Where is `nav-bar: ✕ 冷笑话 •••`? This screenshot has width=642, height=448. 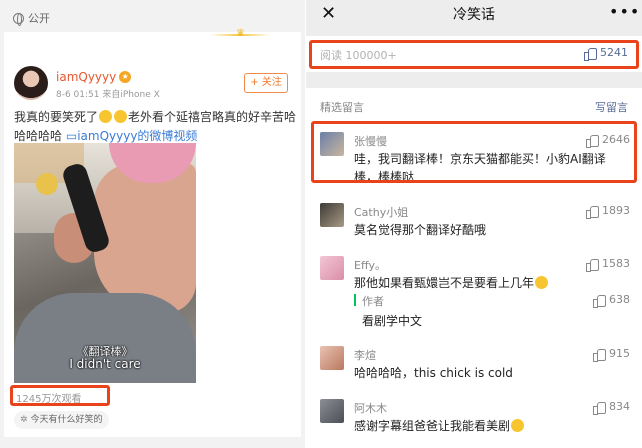
nav-bar: ✕ 冷笑话 ••• is located at coordinates (474, 15).